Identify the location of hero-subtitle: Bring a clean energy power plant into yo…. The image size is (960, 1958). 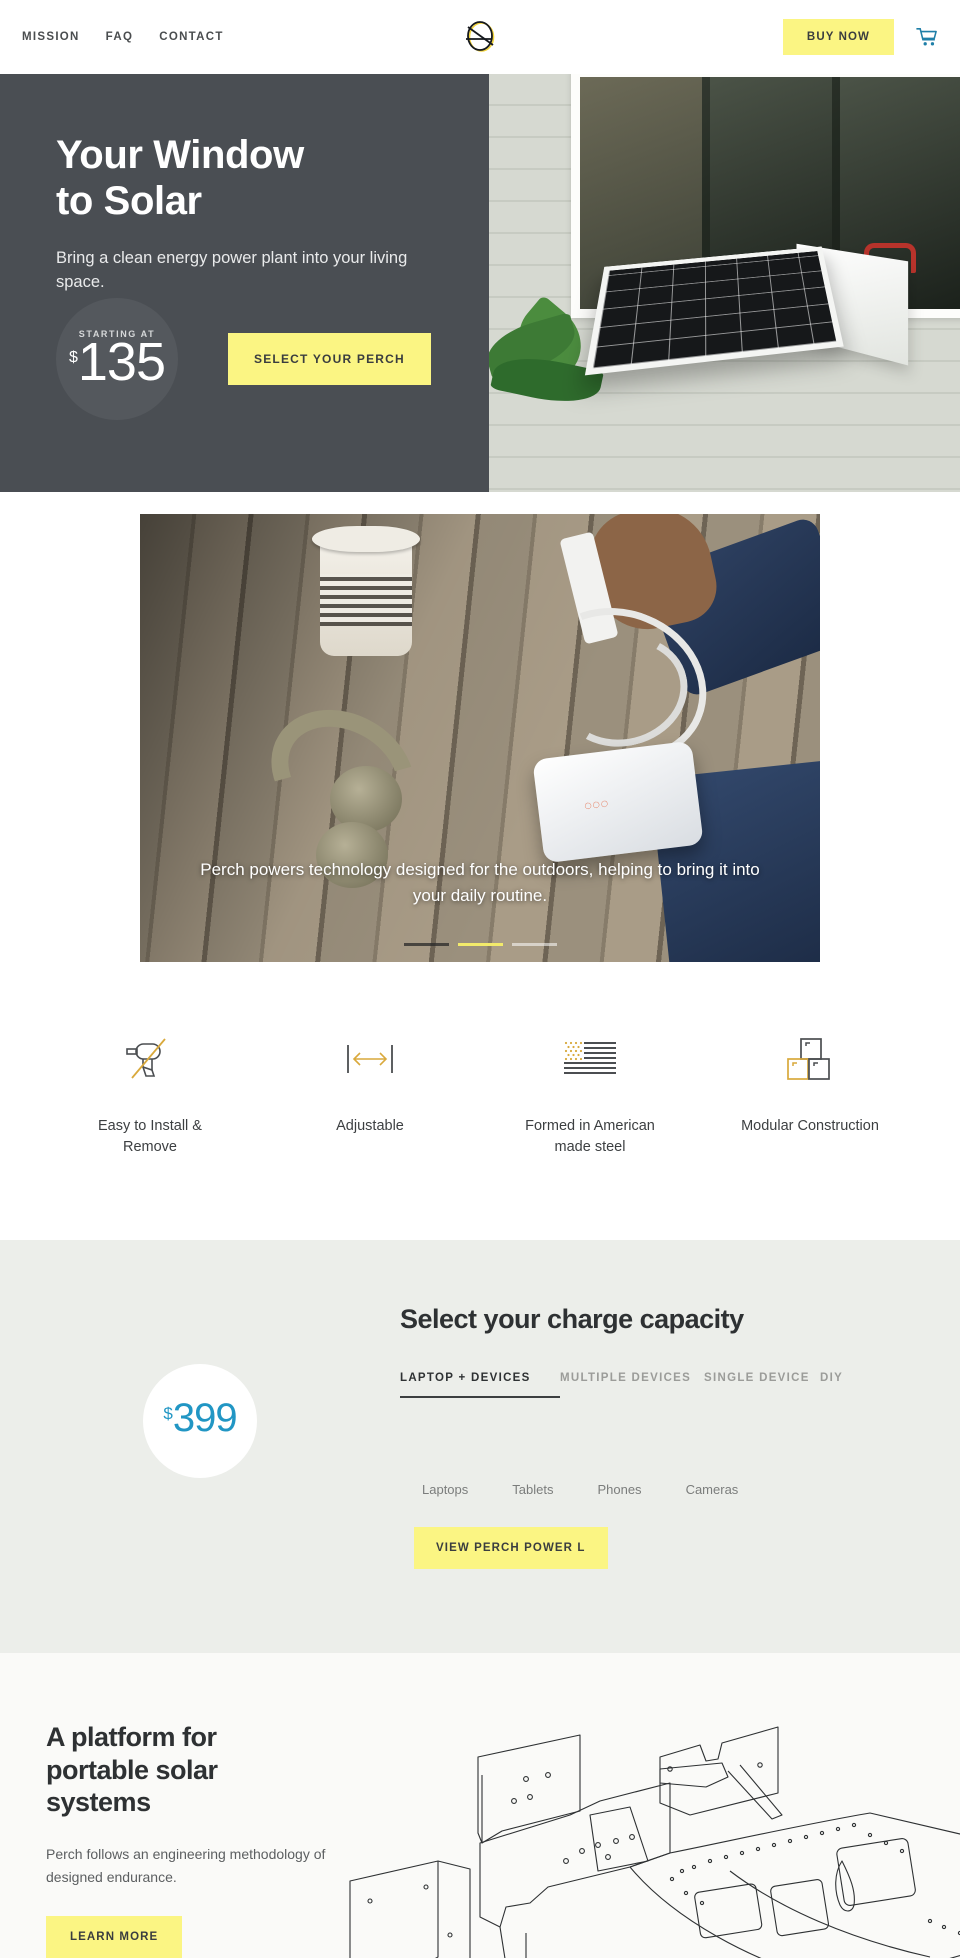
(232, 269).